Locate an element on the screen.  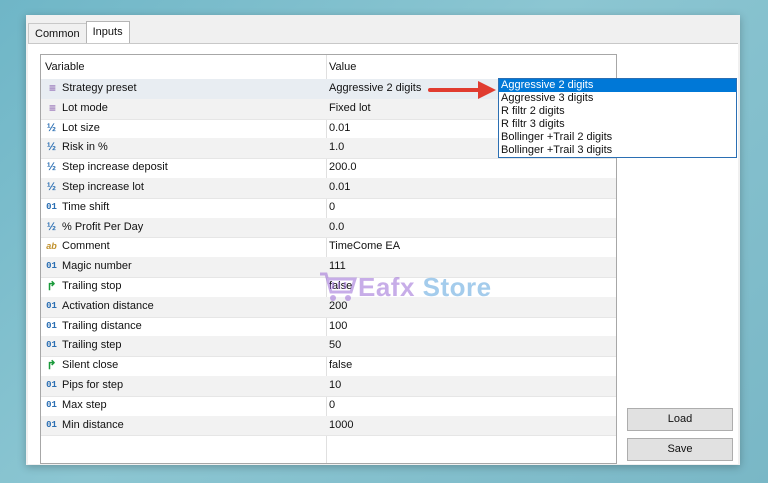
watermark-part1: Eafx is located at coordinates (386, 286).